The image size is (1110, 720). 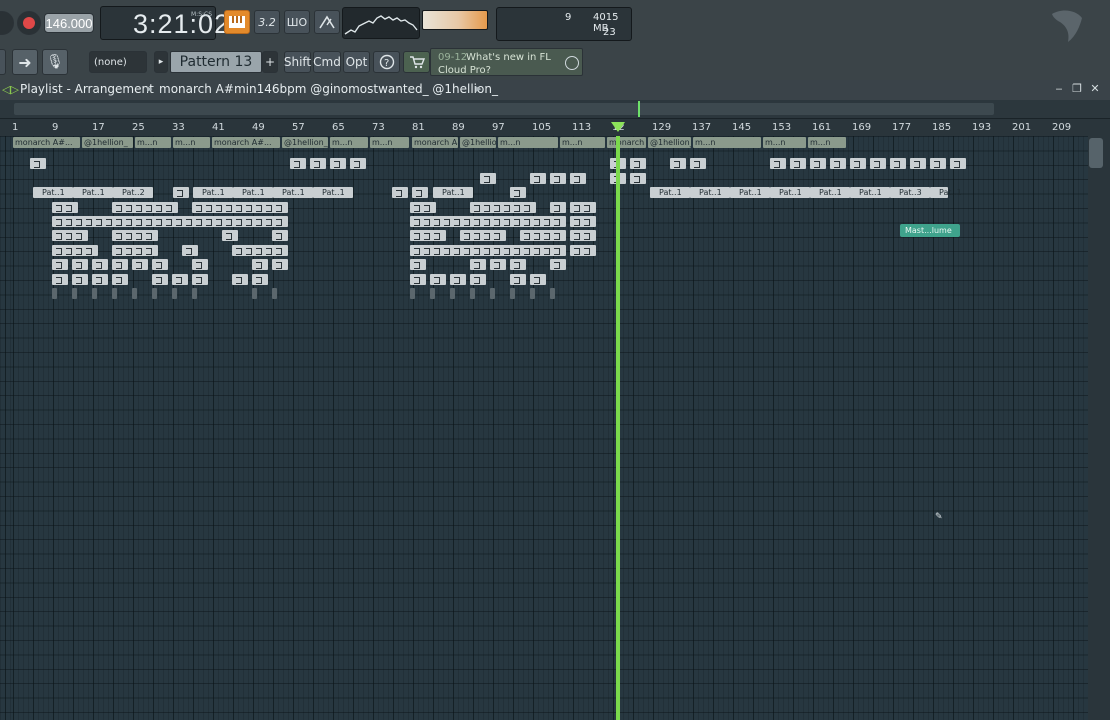 I want to click on overview-scrollbar, so click(x=504, y=109).